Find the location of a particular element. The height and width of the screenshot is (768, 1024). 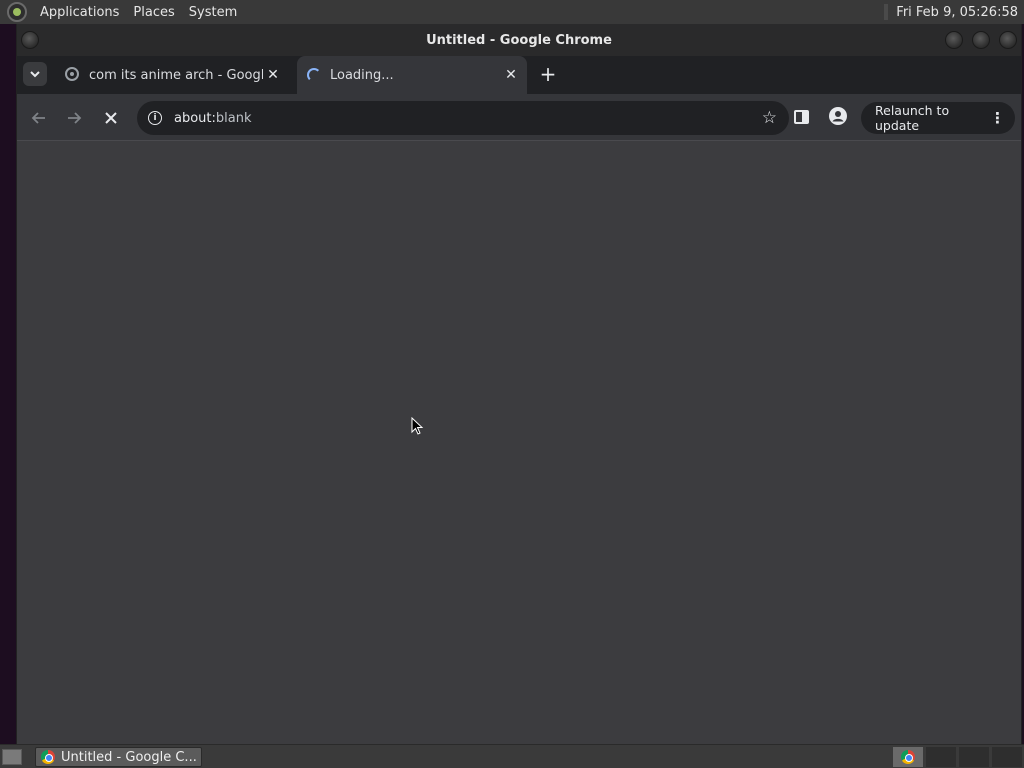

profile-icon is located at coordinates (838, 116).